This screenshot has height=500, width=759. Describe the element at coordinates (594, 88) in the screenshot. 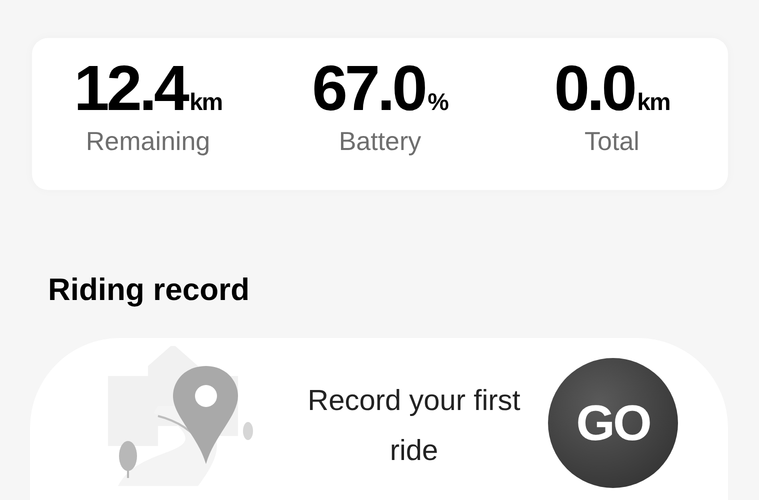

I see `stat-value: 0.0` at that location.